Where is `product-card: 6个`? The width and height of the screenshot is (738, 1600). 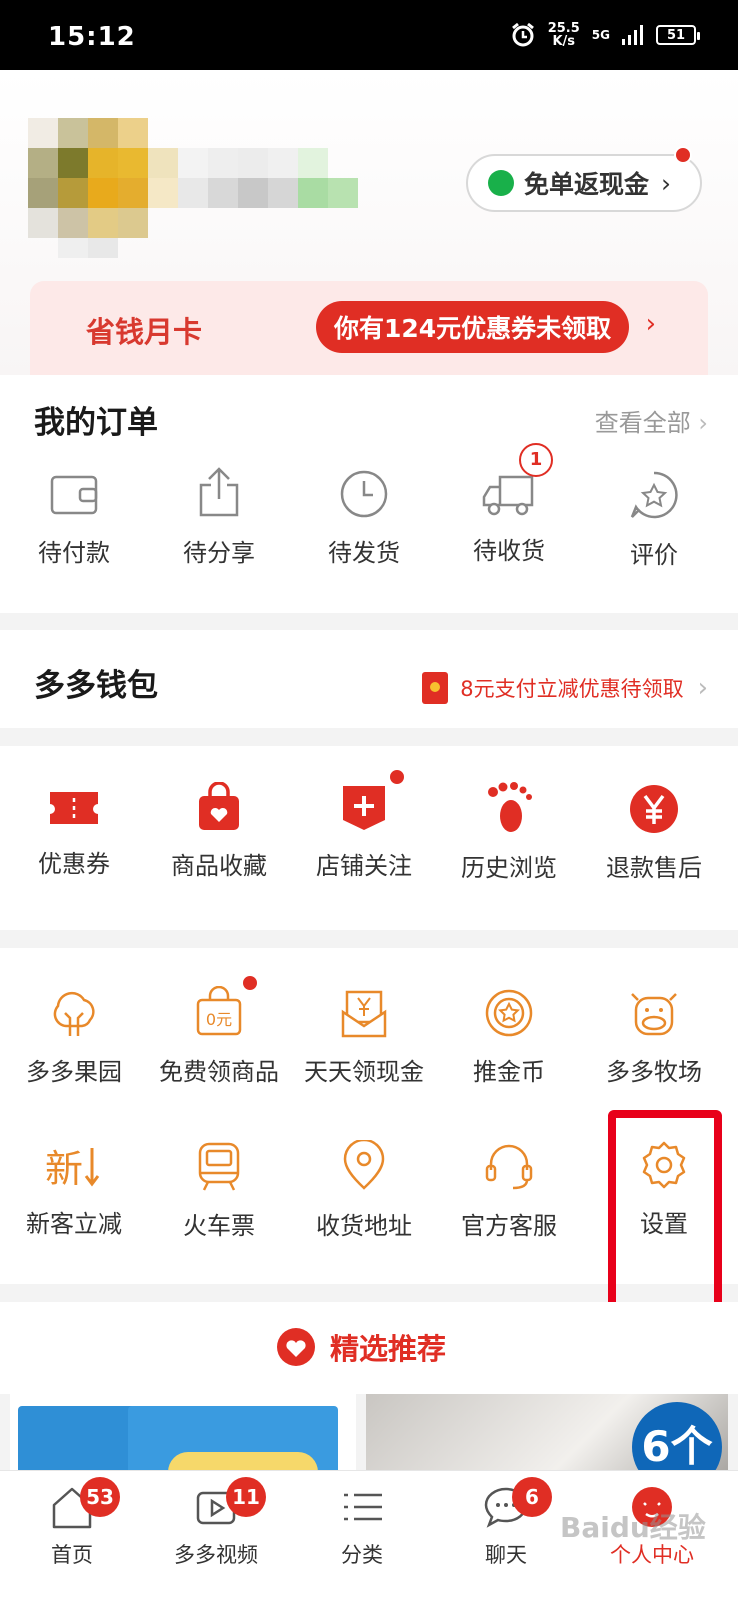
product-card: 6个 is located at coordinates (547, 1434).